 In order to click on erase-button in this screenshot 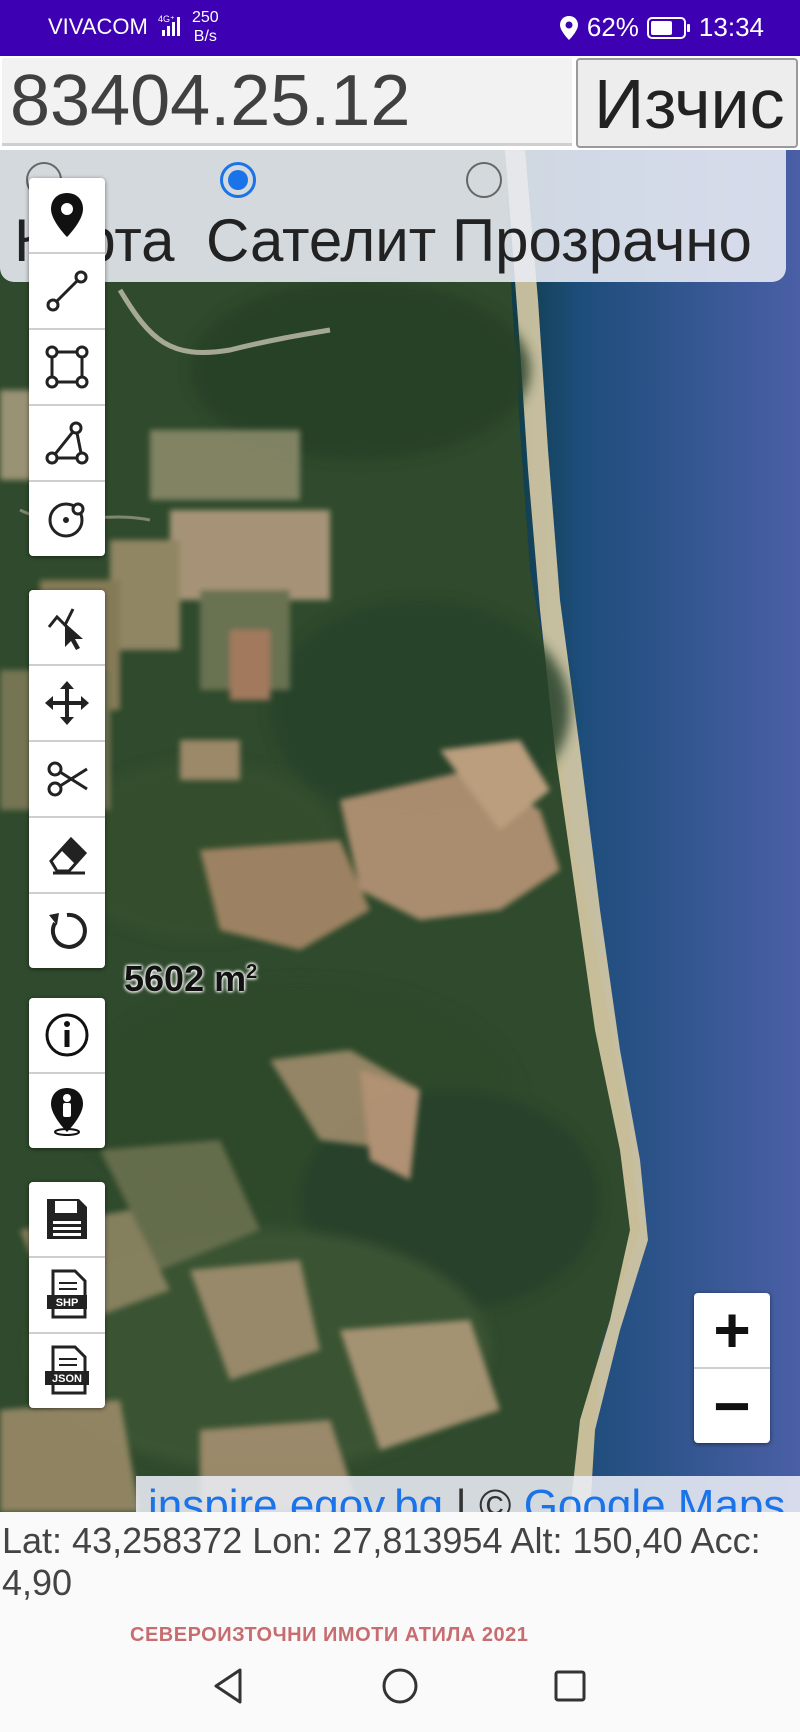, I will do `click(67, 856)`.